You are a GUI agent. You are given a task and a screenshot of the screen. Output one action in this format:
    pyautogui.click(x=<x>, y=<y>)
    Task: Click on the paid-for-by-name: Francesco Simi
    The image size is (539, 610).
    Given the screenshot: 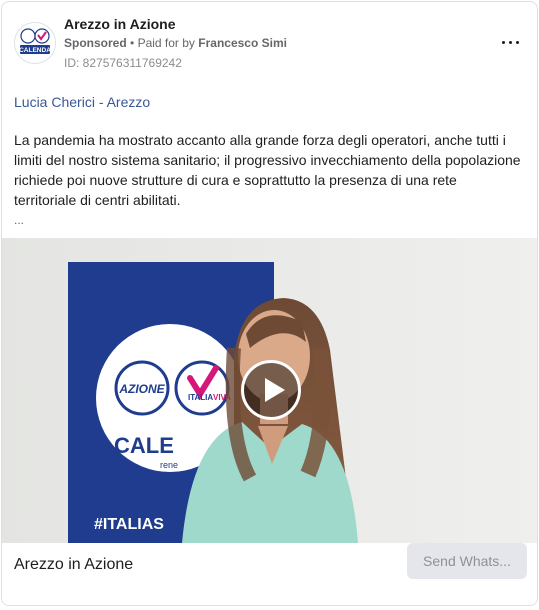 What is the action you would take?
    pyautogui.click(x=242, y=43)
    